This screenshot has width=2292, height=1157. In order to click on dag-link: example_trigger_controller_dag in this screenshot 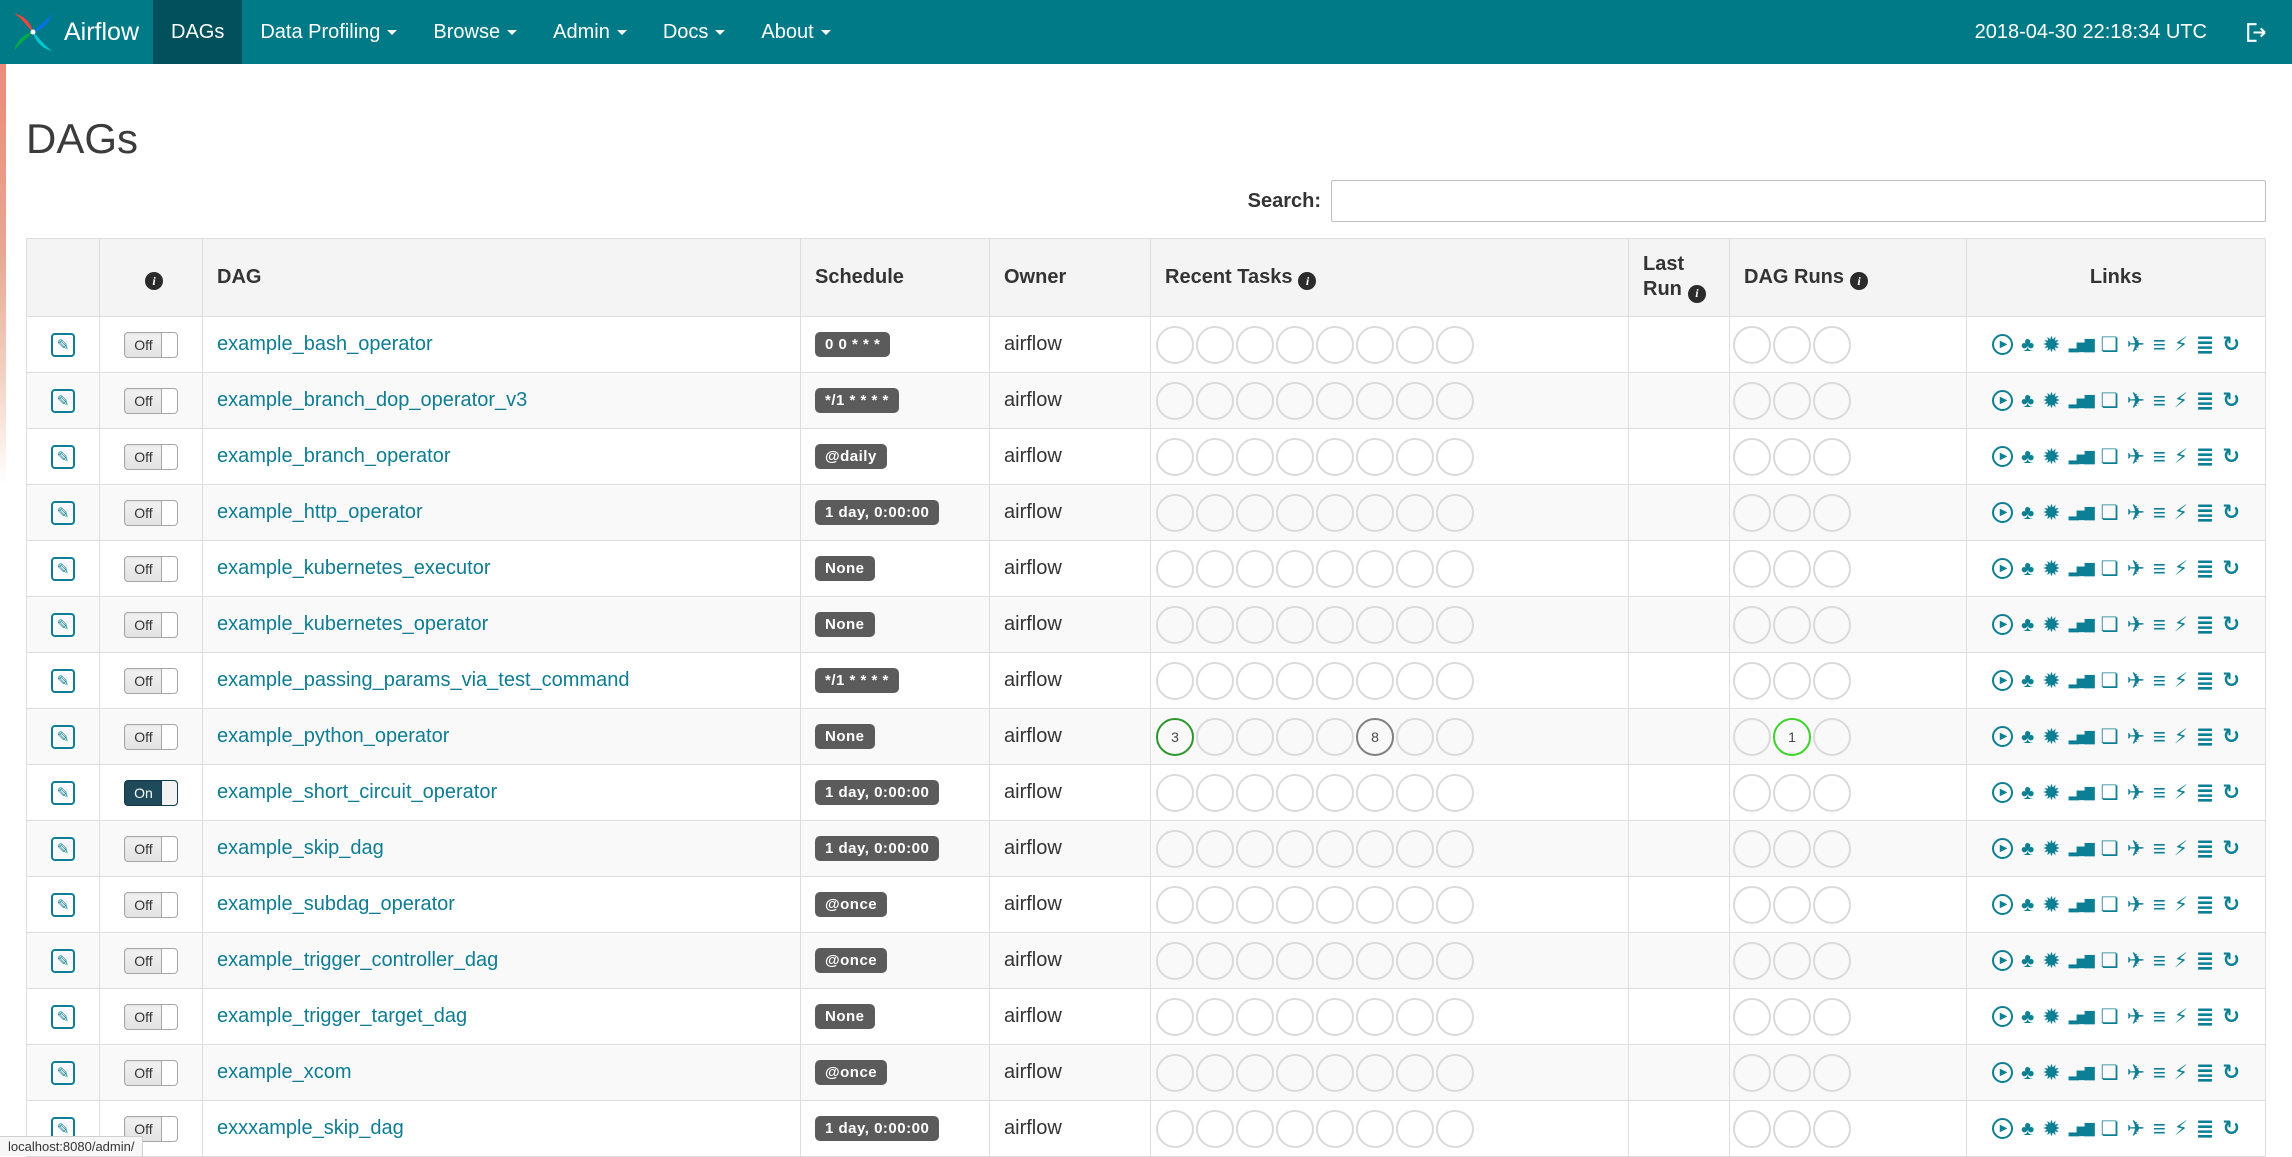, I will do `click(357, 960)`.